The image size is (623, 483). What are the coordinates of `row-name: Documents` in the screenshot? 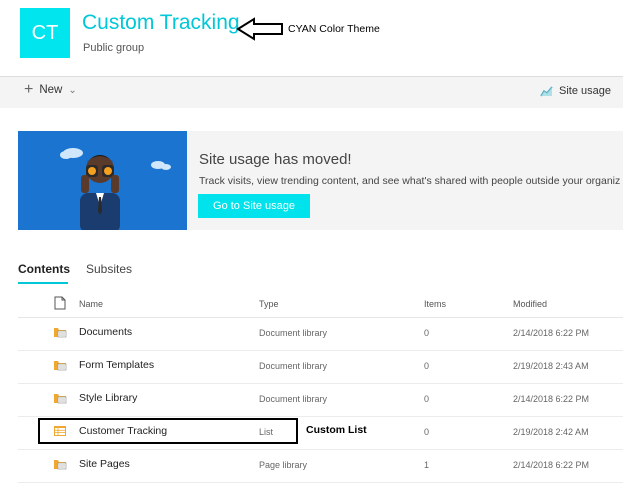 It's located at (105, 332).